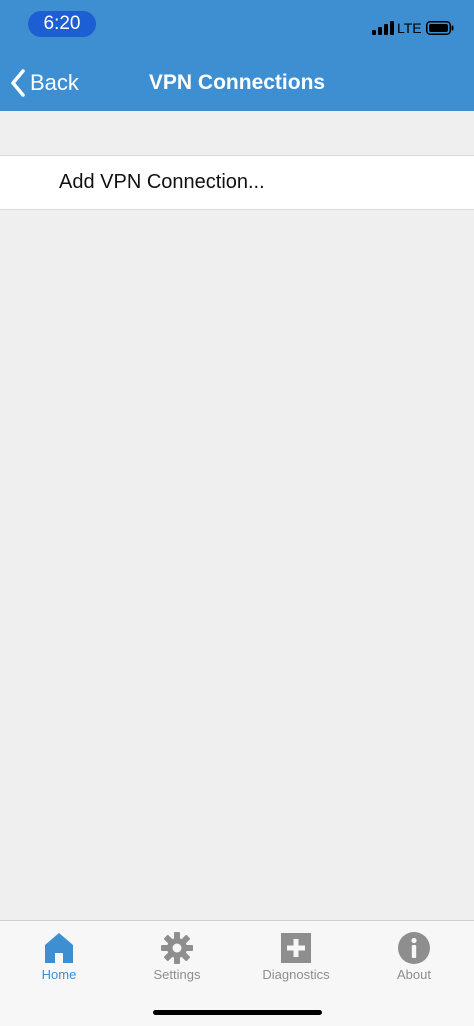  Describe the element at coordinates (414, 948) in the screenshot. I see `info-icon` at that location.